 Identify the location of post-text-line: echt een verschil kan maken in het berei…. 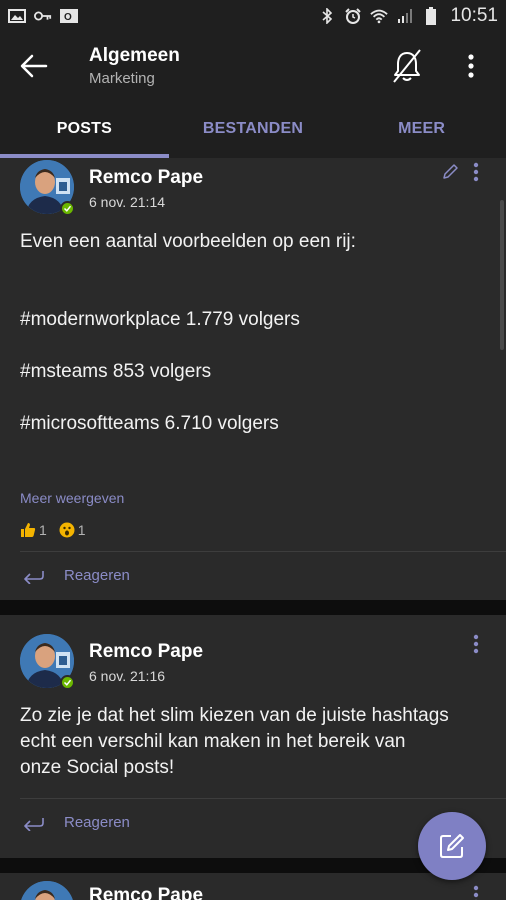
(213, 741).